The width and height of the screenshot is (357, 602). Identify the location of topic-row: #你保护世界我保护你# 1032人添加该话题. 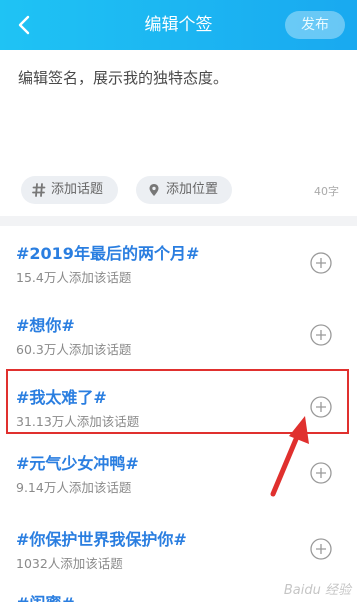
(178, 546).